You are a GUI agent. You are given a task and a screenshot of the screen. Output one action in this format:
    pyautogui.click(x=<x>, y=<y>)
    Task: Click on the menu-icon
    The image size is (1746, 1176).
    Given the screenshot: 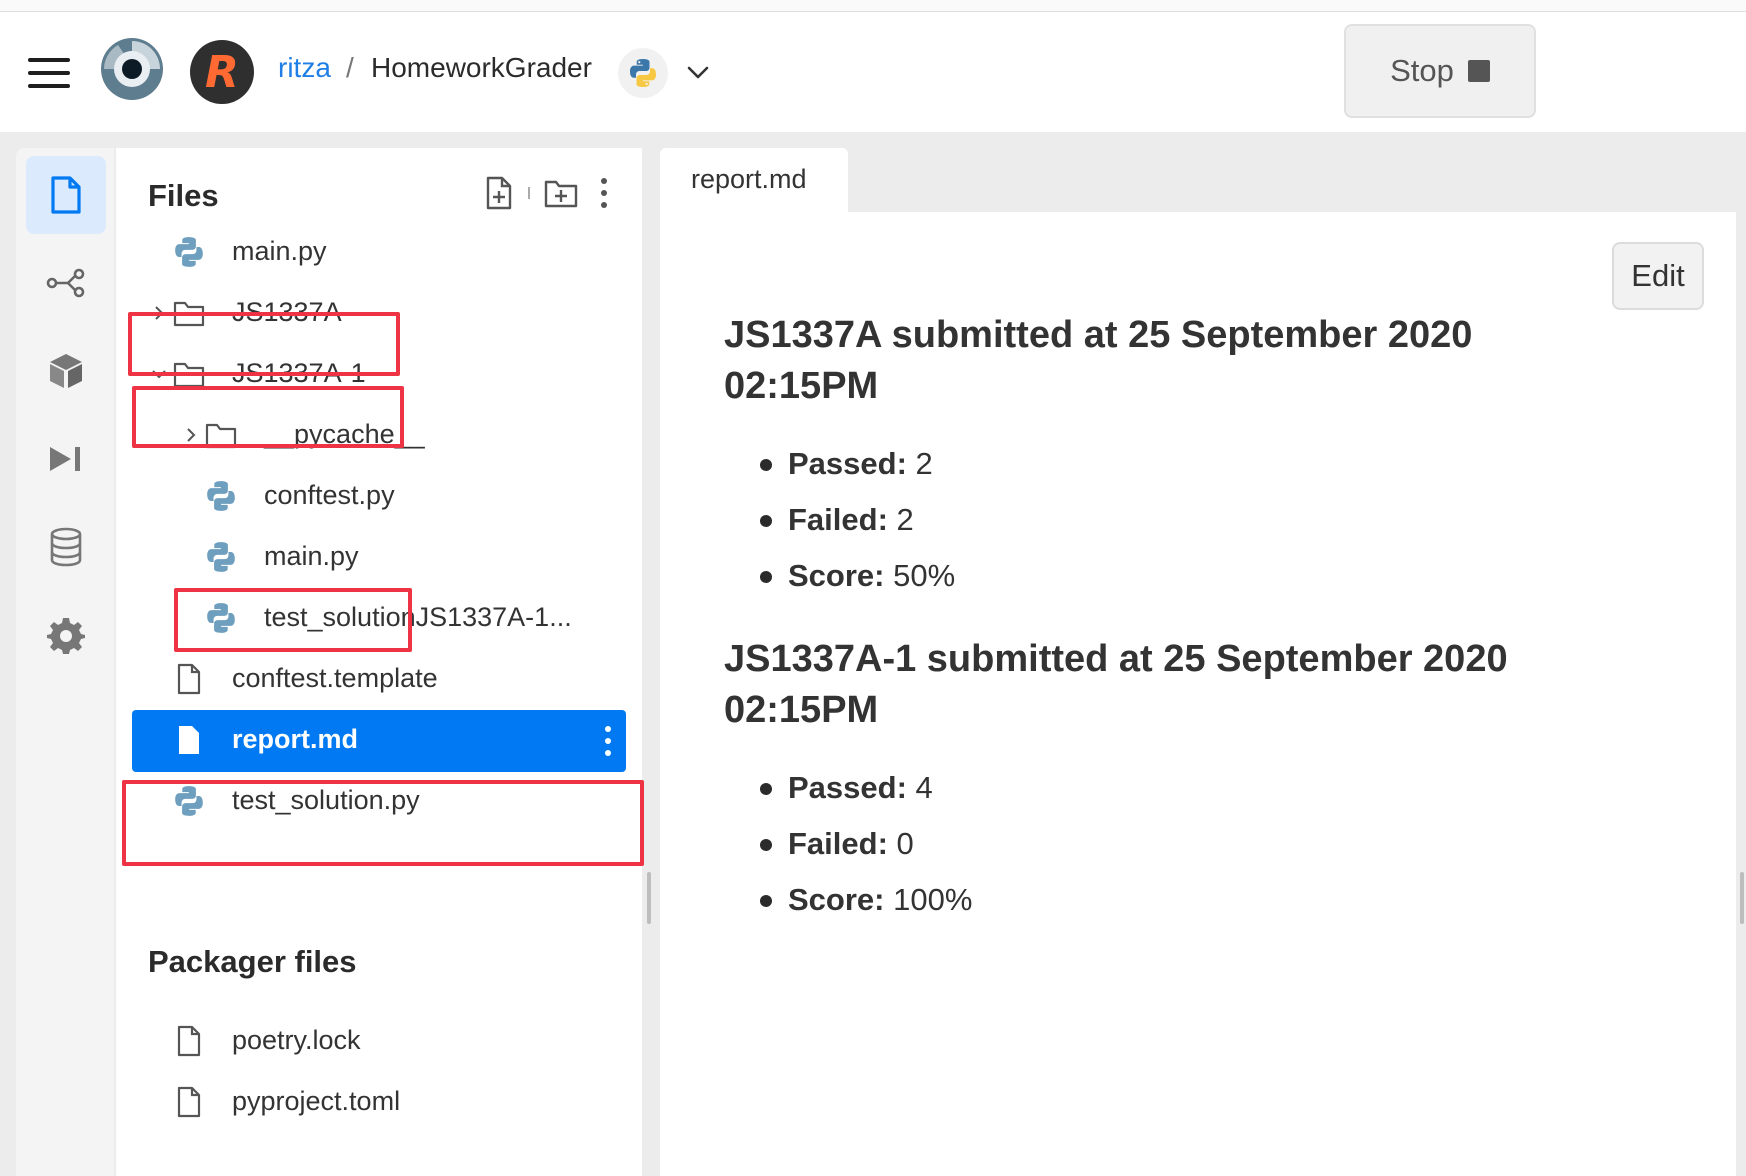 What is the action you would take?
    pyautogui.click(x=49, y=73)
    